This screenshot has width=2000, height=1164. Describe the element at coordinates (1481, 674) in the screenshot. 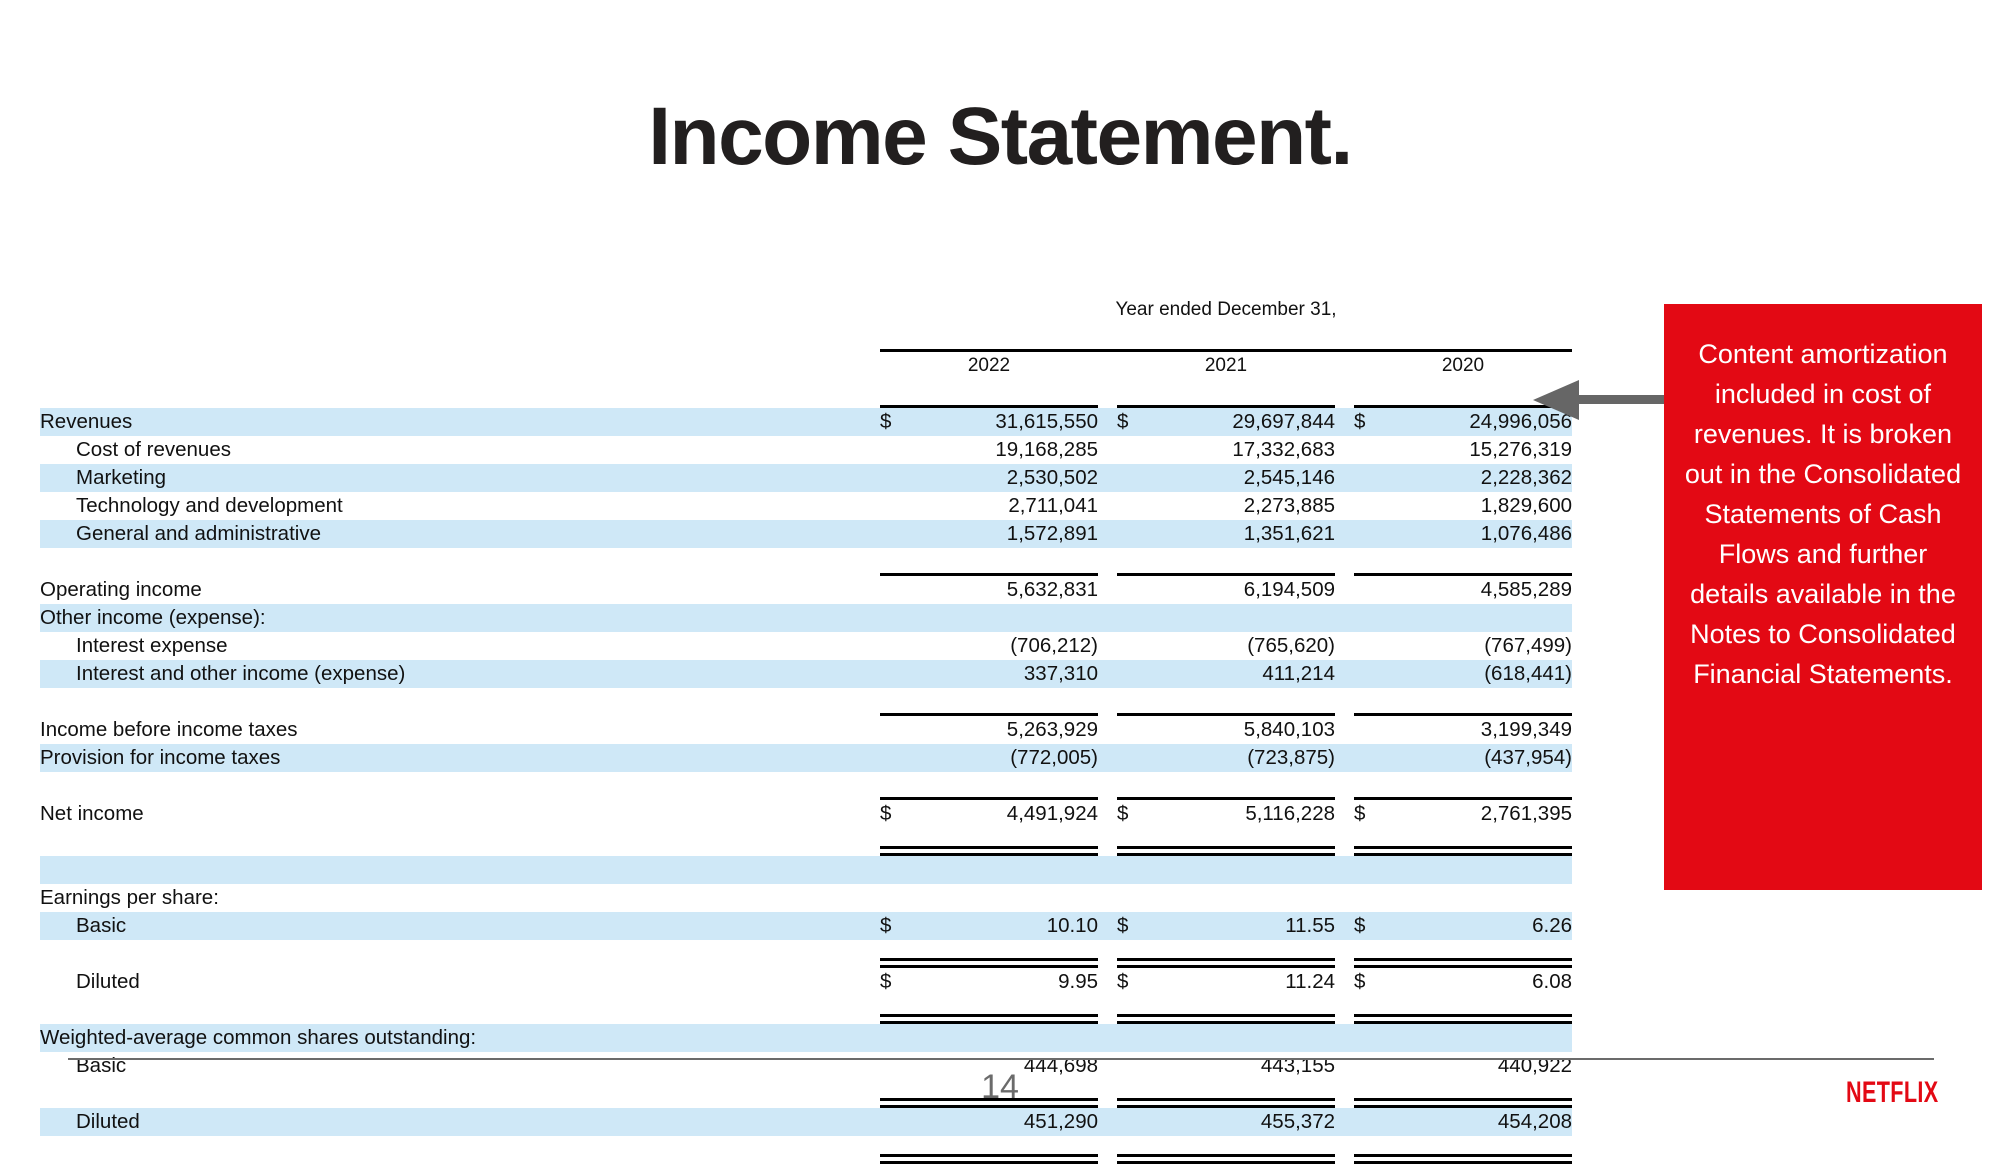

I see `cell-value: (618,441)` at that location.